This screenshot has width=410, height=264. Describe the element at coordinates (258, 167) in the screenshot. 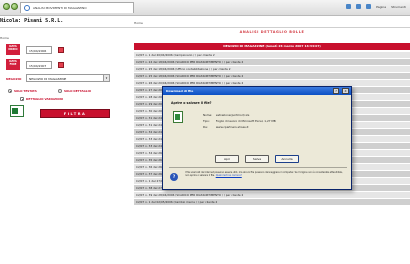

I see `dialog-divider` at that location.